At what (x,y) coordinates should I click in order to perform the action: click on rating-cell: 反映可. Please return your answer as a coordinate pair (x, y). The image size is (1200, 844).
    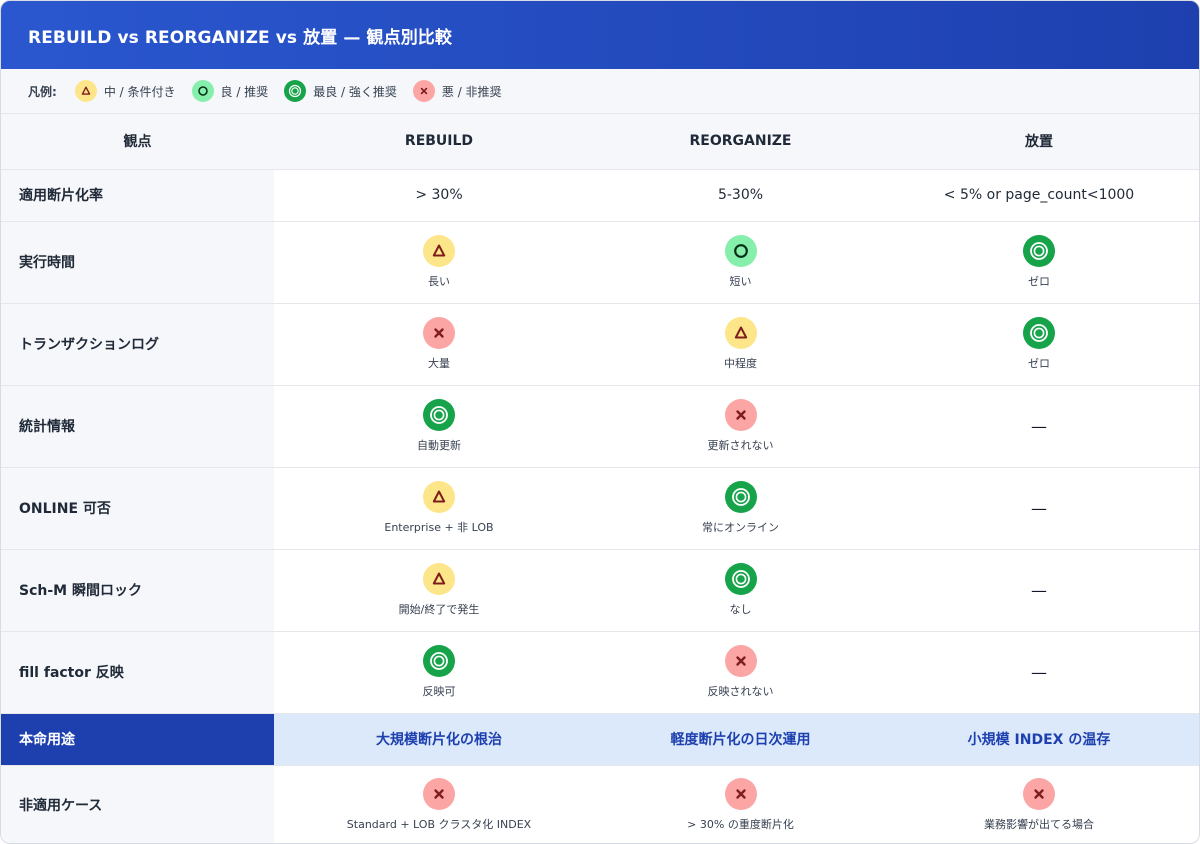
    Looking at the image, I should click on (439, 672).